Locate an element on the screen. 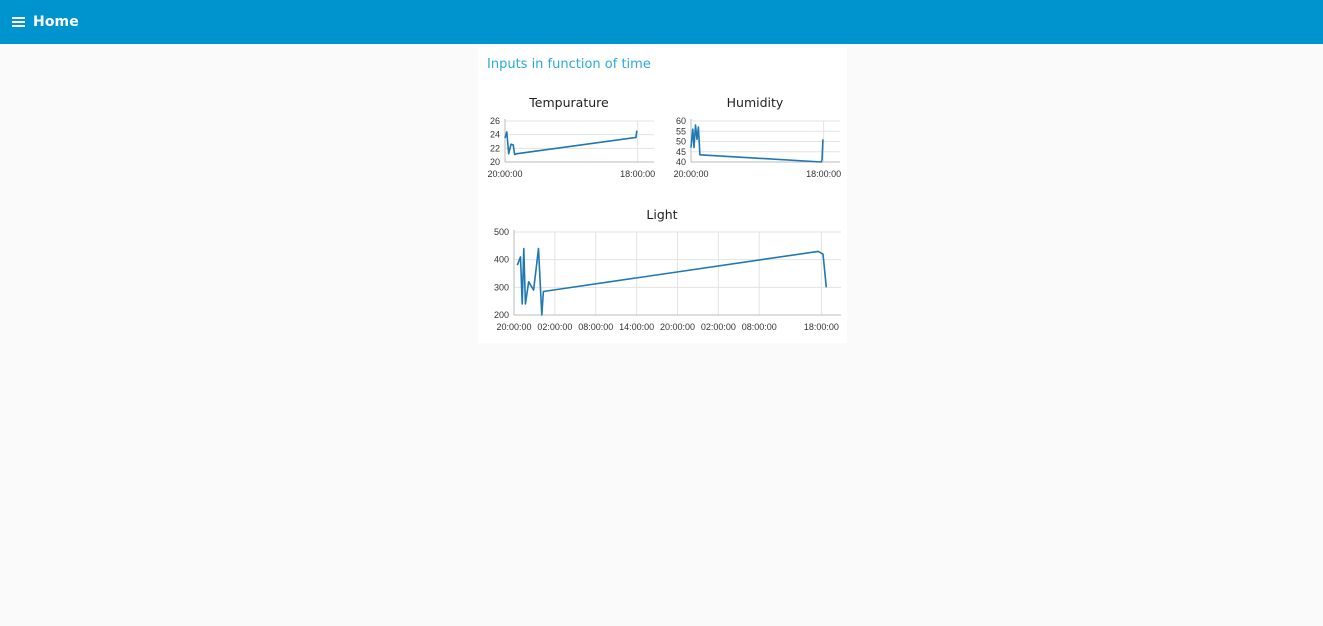 This screenshot has height=626, width=1323. chart-title-temperature: Tempurature is located at coordinates (569, 102).